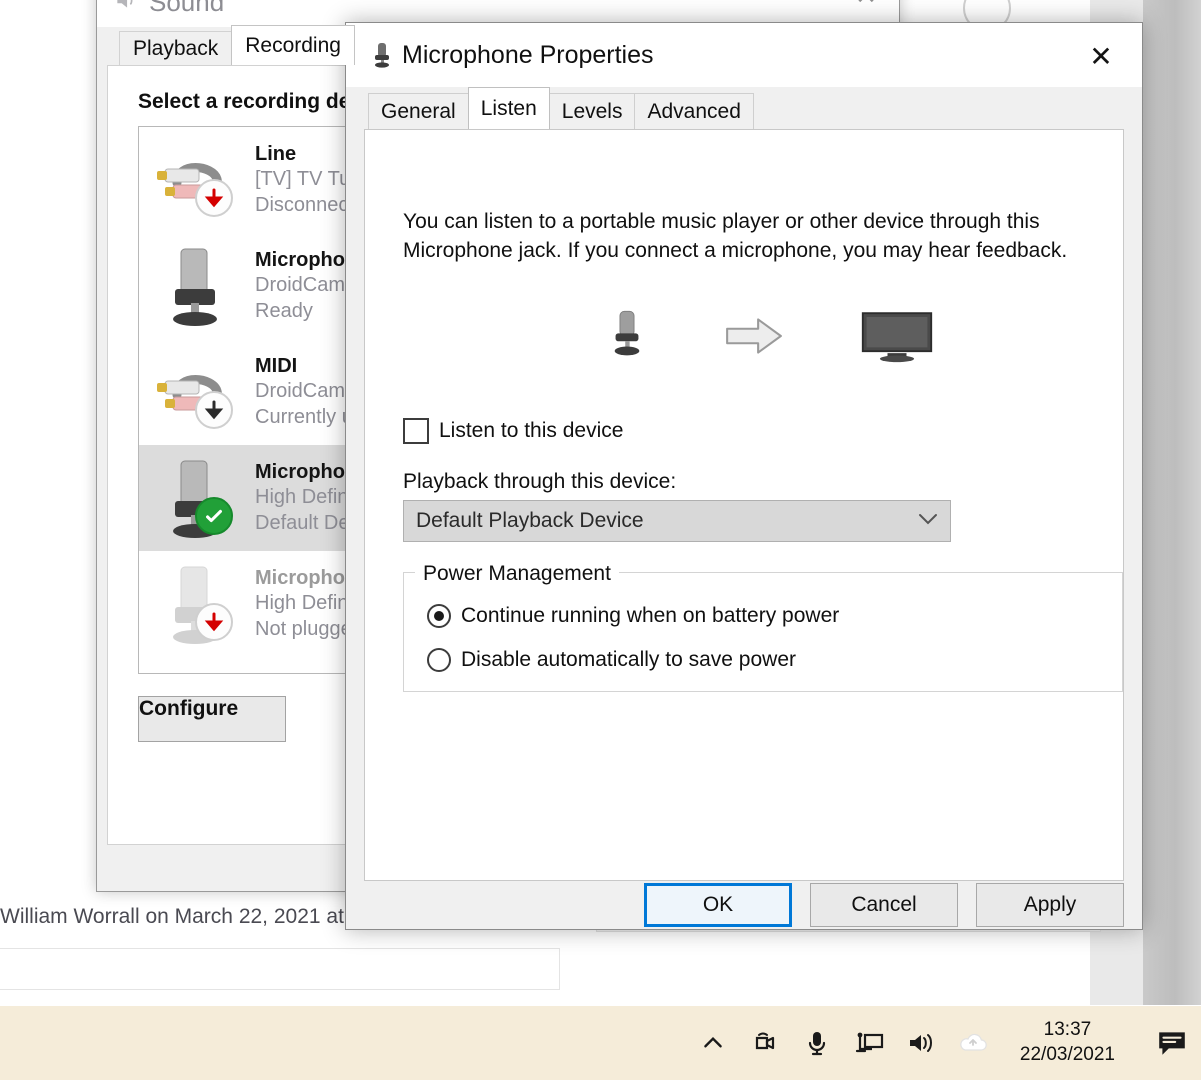 The height and width of the screenshot is (1080, 1201). I want to click on playback-through-device-label: Playback through this device:, so click(540, 481).